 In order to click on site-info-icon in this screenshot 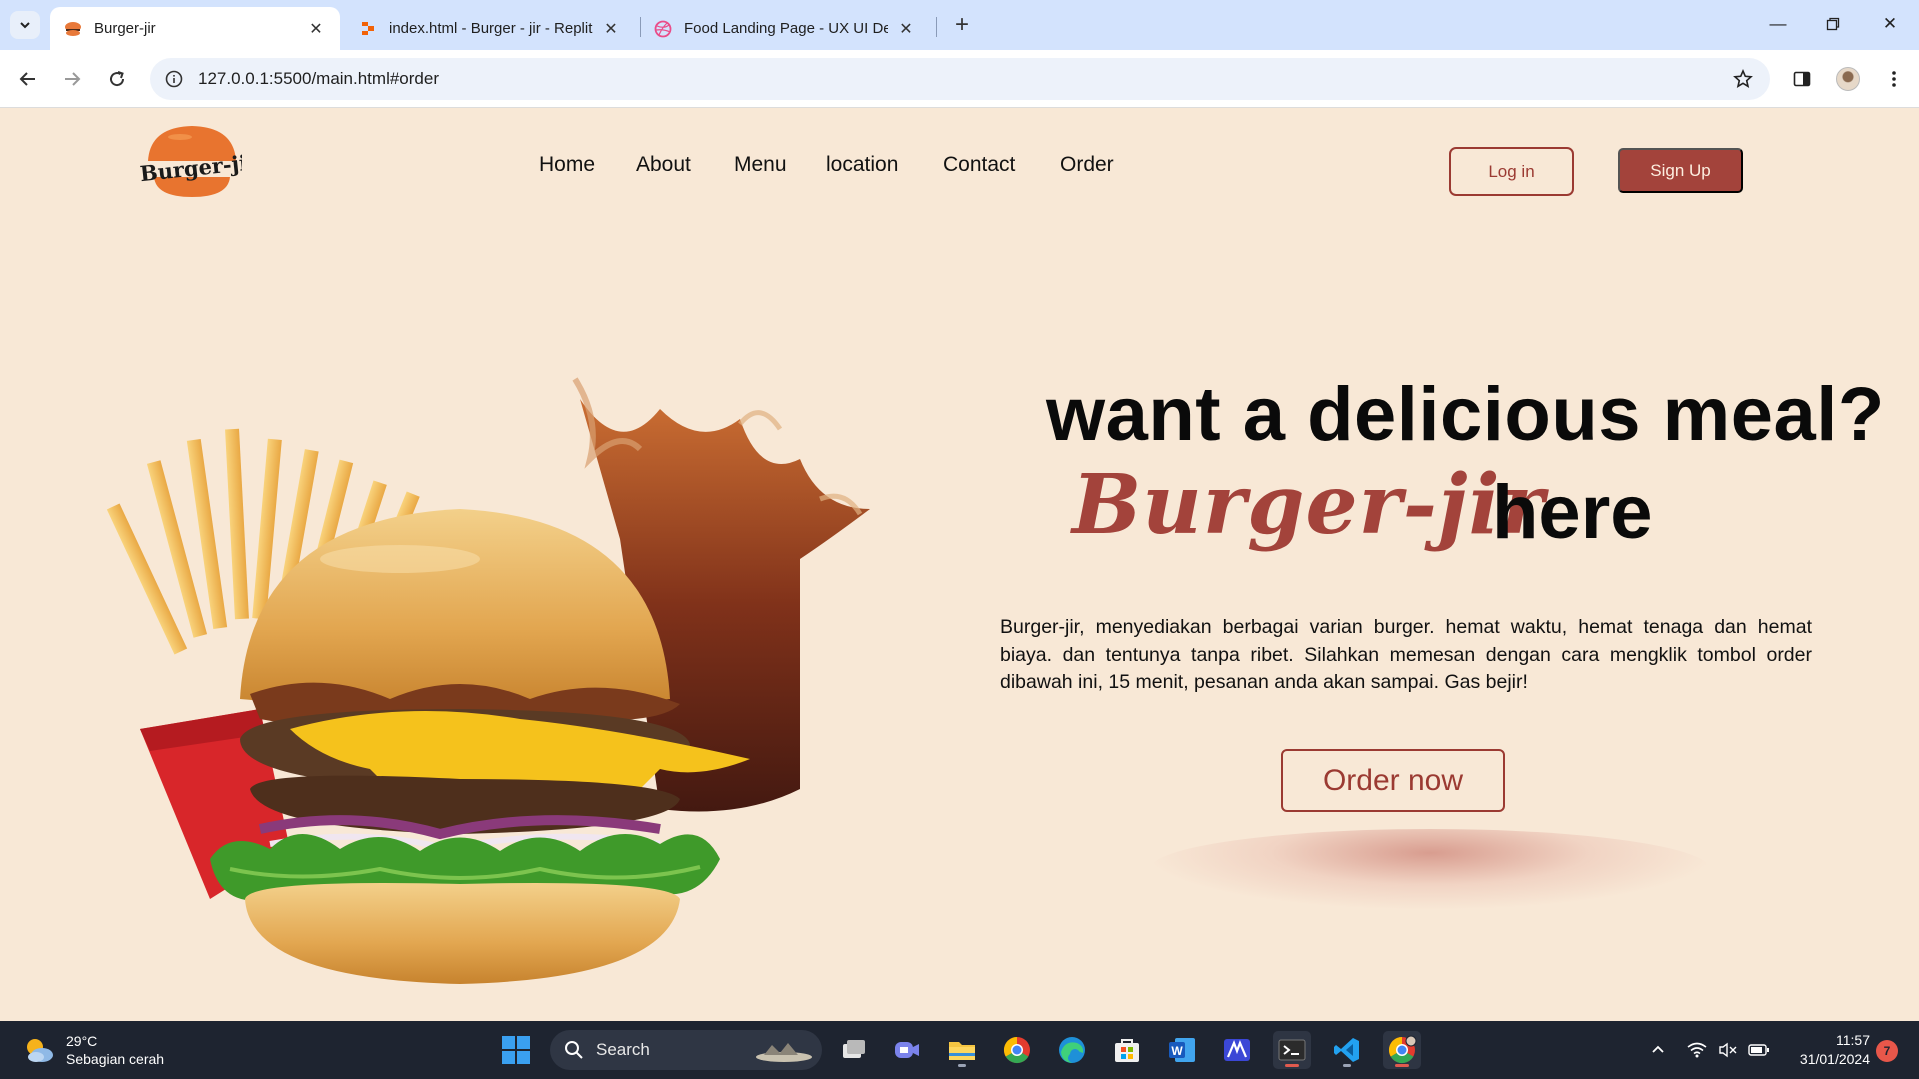, I will do `click(174, 79)`.